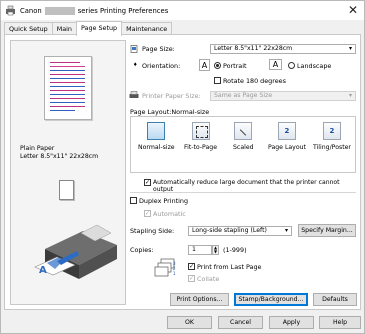  What do you see at coordinates (156, 131) in the screenshot?
I see `normal-size-icon` at bounding box center [156, 131].